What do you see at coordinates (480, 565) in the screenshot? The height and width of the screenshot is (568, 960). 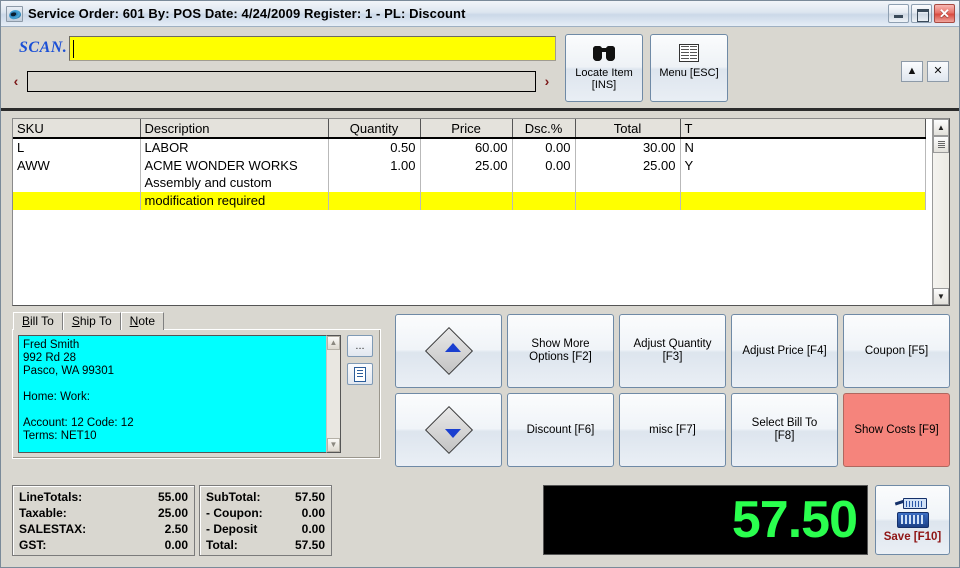 I see `status-line` at bounding box center [480, 565].